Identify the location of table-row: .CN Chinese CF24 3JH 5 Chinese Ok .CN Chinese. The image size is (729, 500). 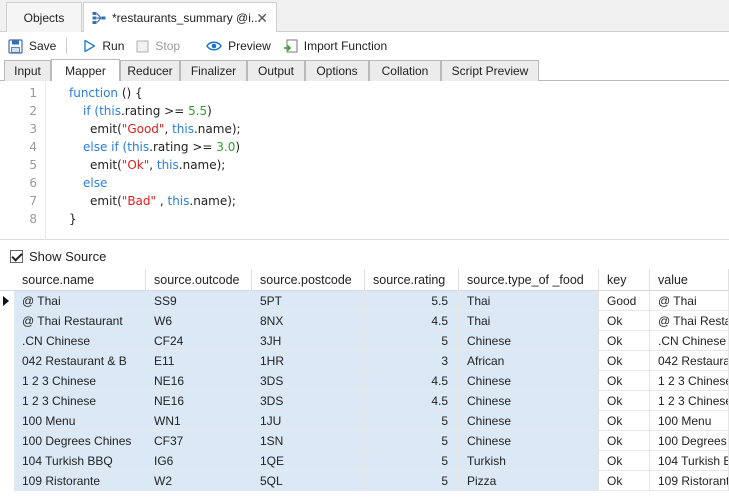
(364, 341).